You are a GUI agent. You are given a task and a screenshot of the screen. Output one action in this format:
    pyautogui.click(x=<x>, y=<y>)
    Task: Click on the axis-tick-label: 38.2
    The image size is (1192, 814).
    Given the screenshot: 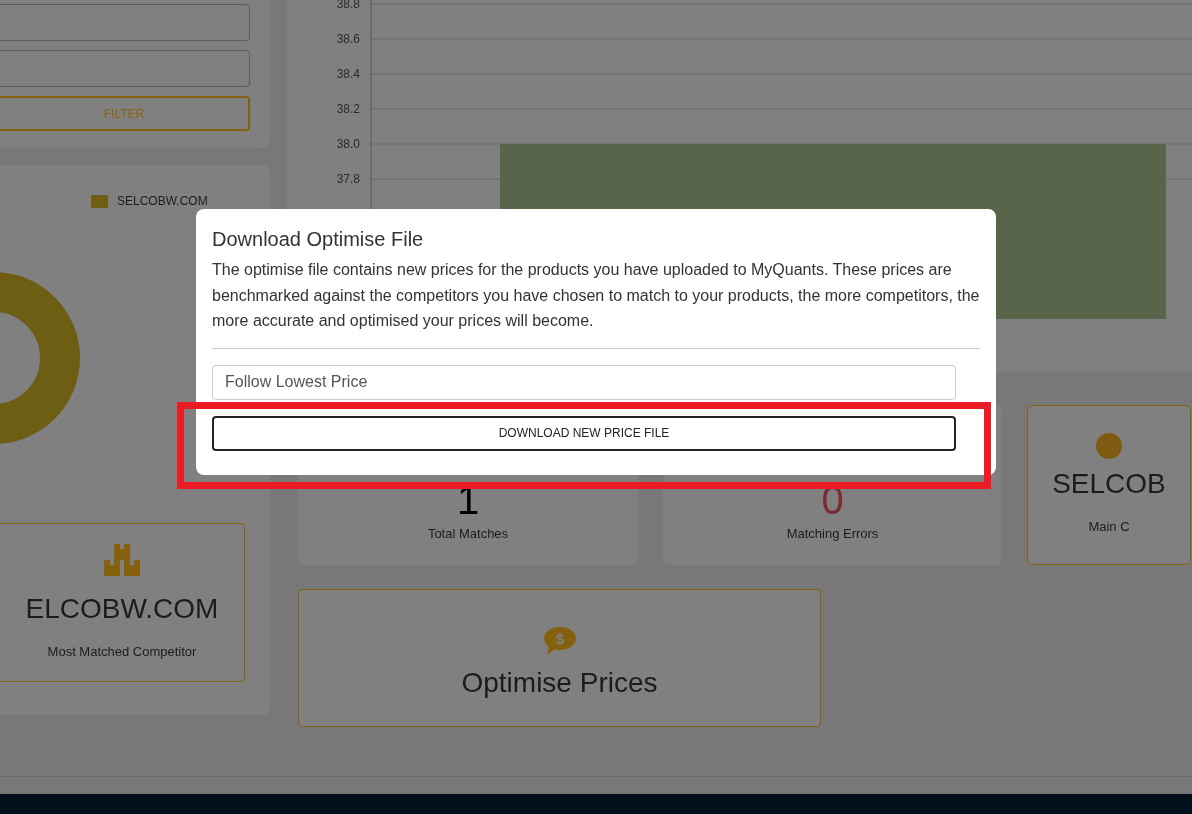 What is the action you would take?
    pyautogui.click(x=348, y=109)
    